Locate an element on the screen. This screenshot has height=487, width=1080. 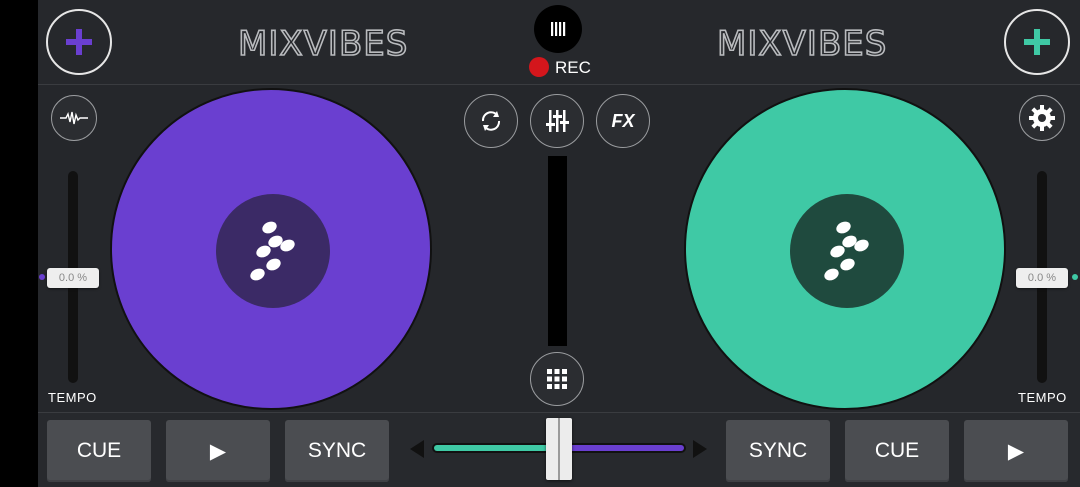
record-button is located at coordinates (558, 29).